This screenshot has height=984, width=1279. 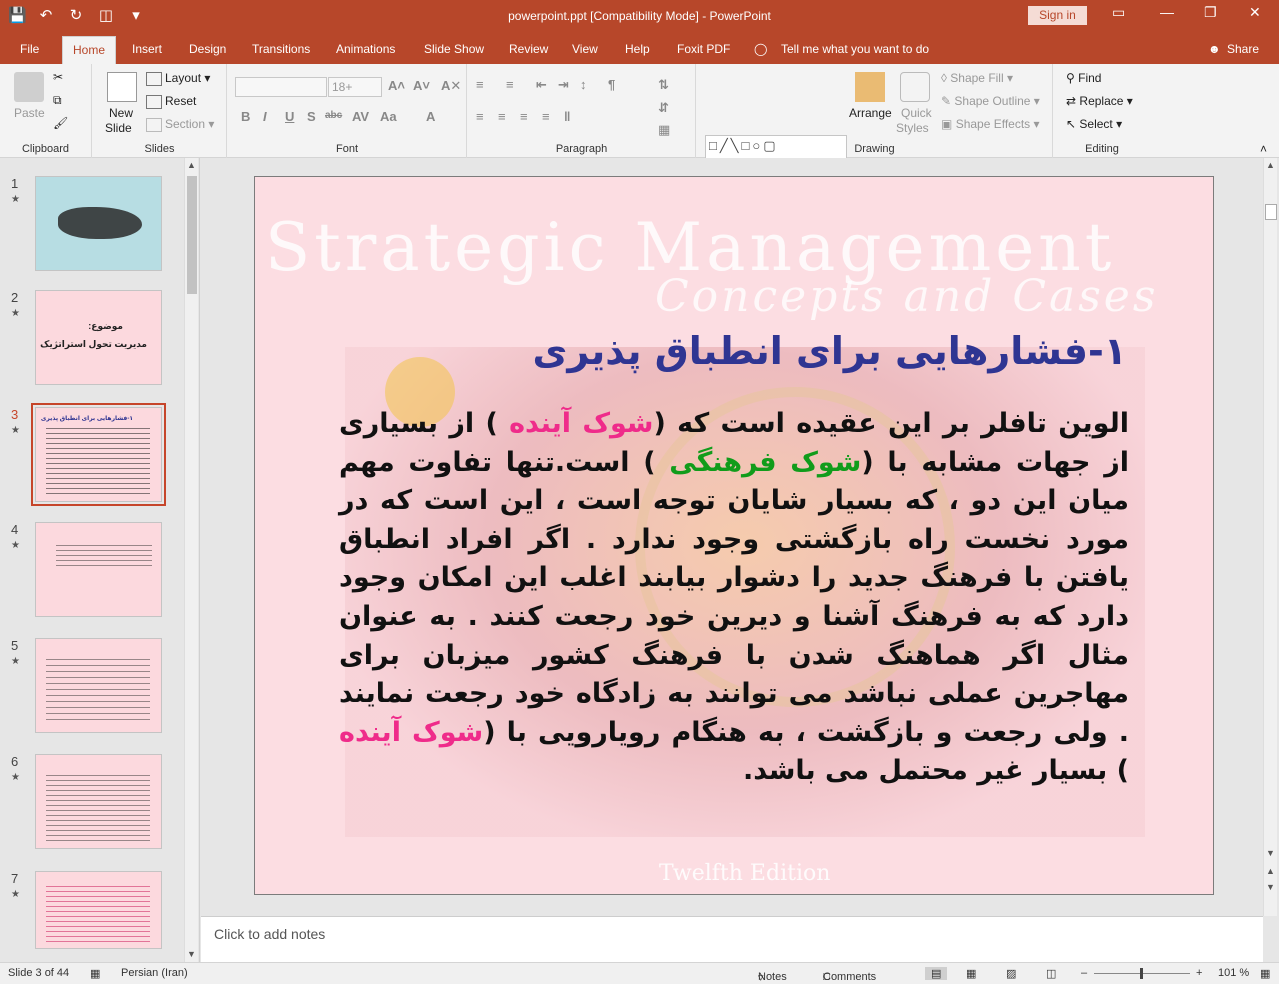 I want to click on share-button: Share, so click(x=1243, y=49).